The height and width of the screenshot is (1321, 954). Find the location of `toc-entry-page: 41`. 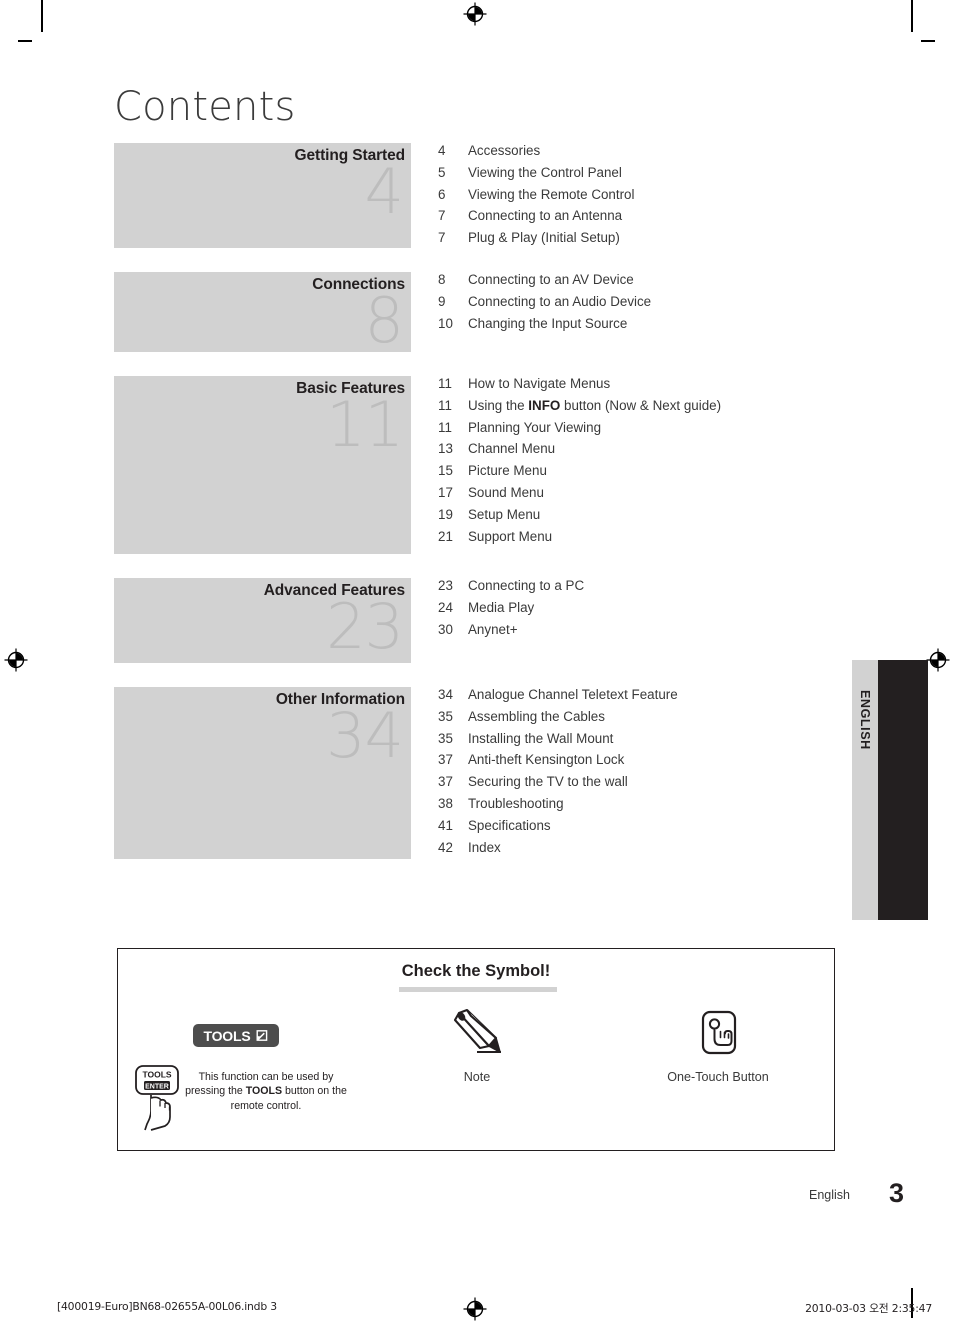

toc-entry-page: 41 is located at coordinates (445, 825).